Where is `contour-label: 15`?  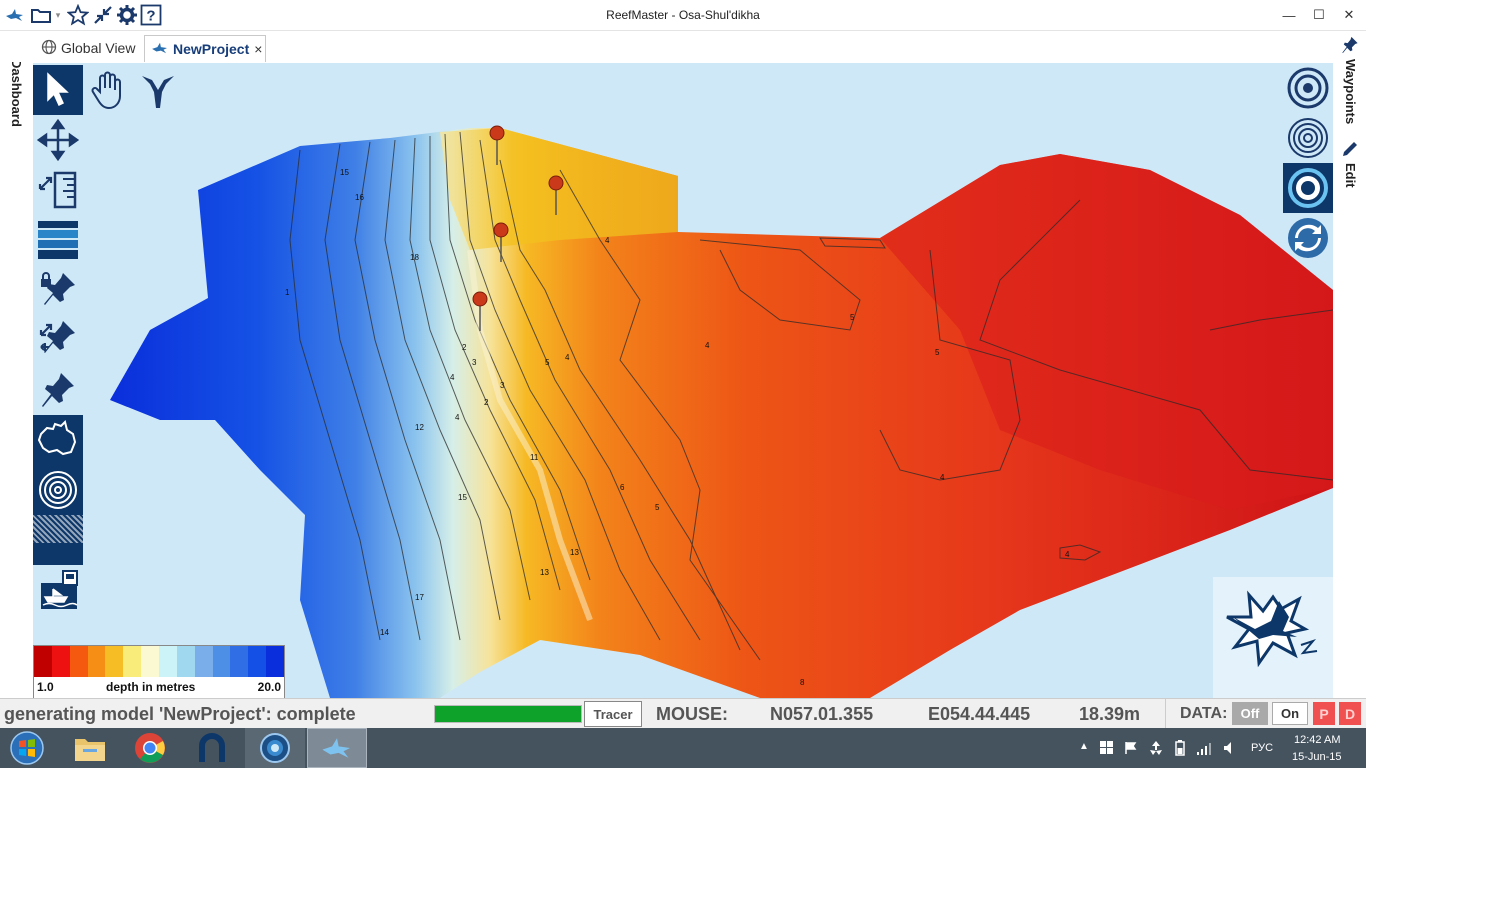
contour-label: 15 is located at coordinates (344, 172).